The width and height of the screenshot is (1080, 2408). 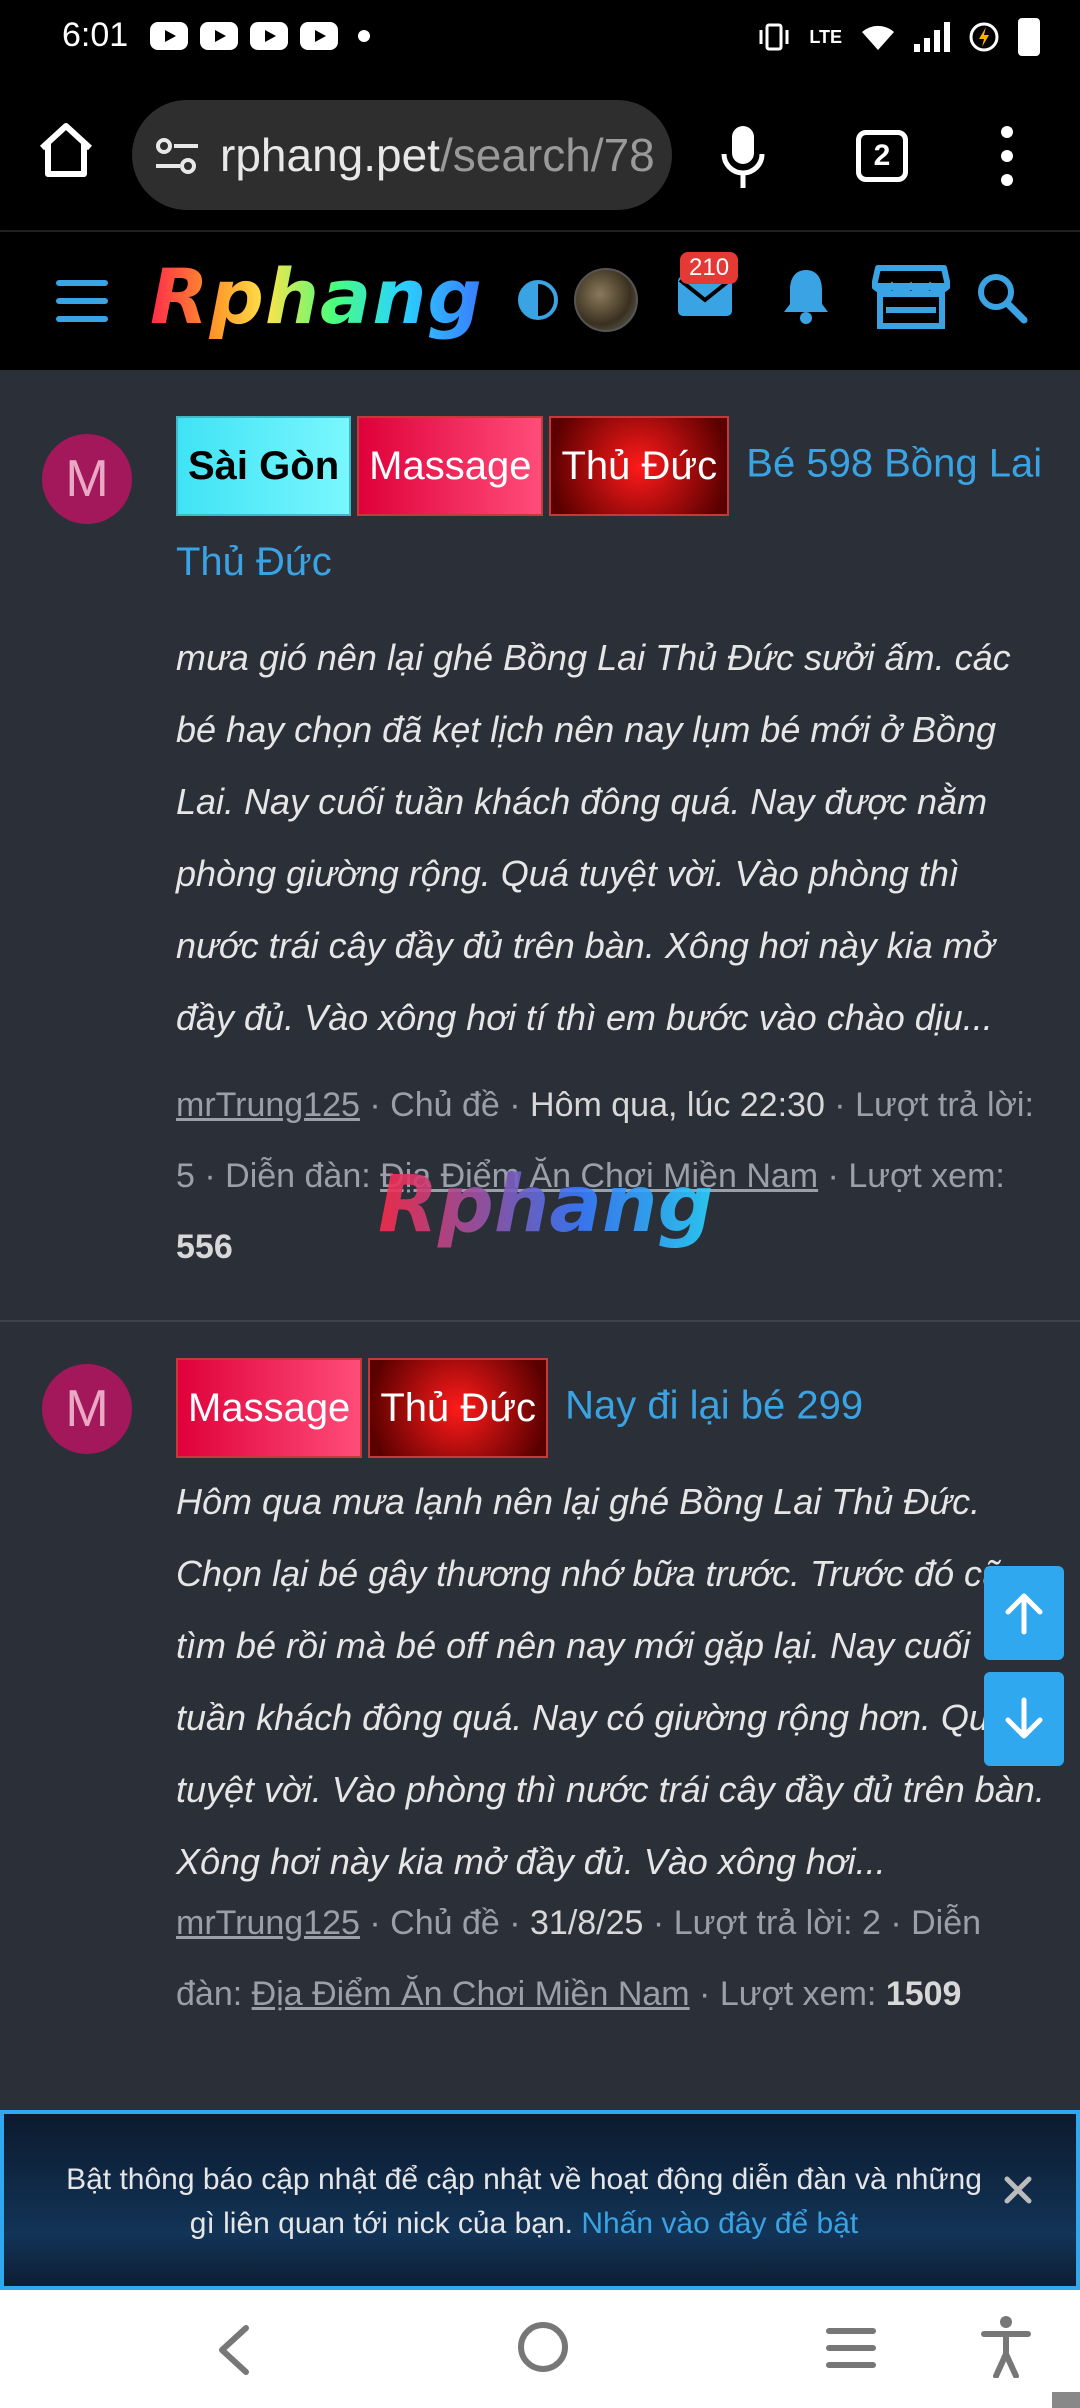 What do you see at coordinates (1029, 37) in the screenshot?
I see `battery-icon` at bounding box center [1029, 37].